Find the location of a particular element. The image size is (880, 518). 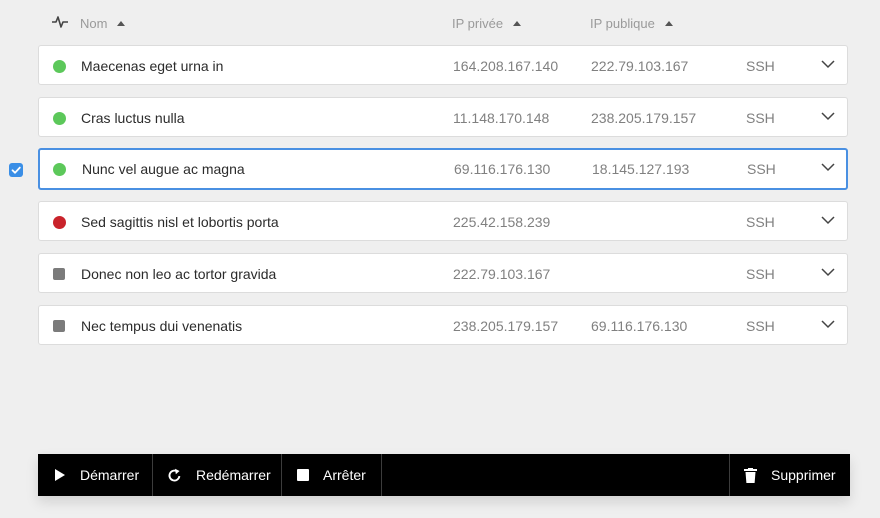

column-header-private-ip: IP privée is located at coordinates (487, 23).